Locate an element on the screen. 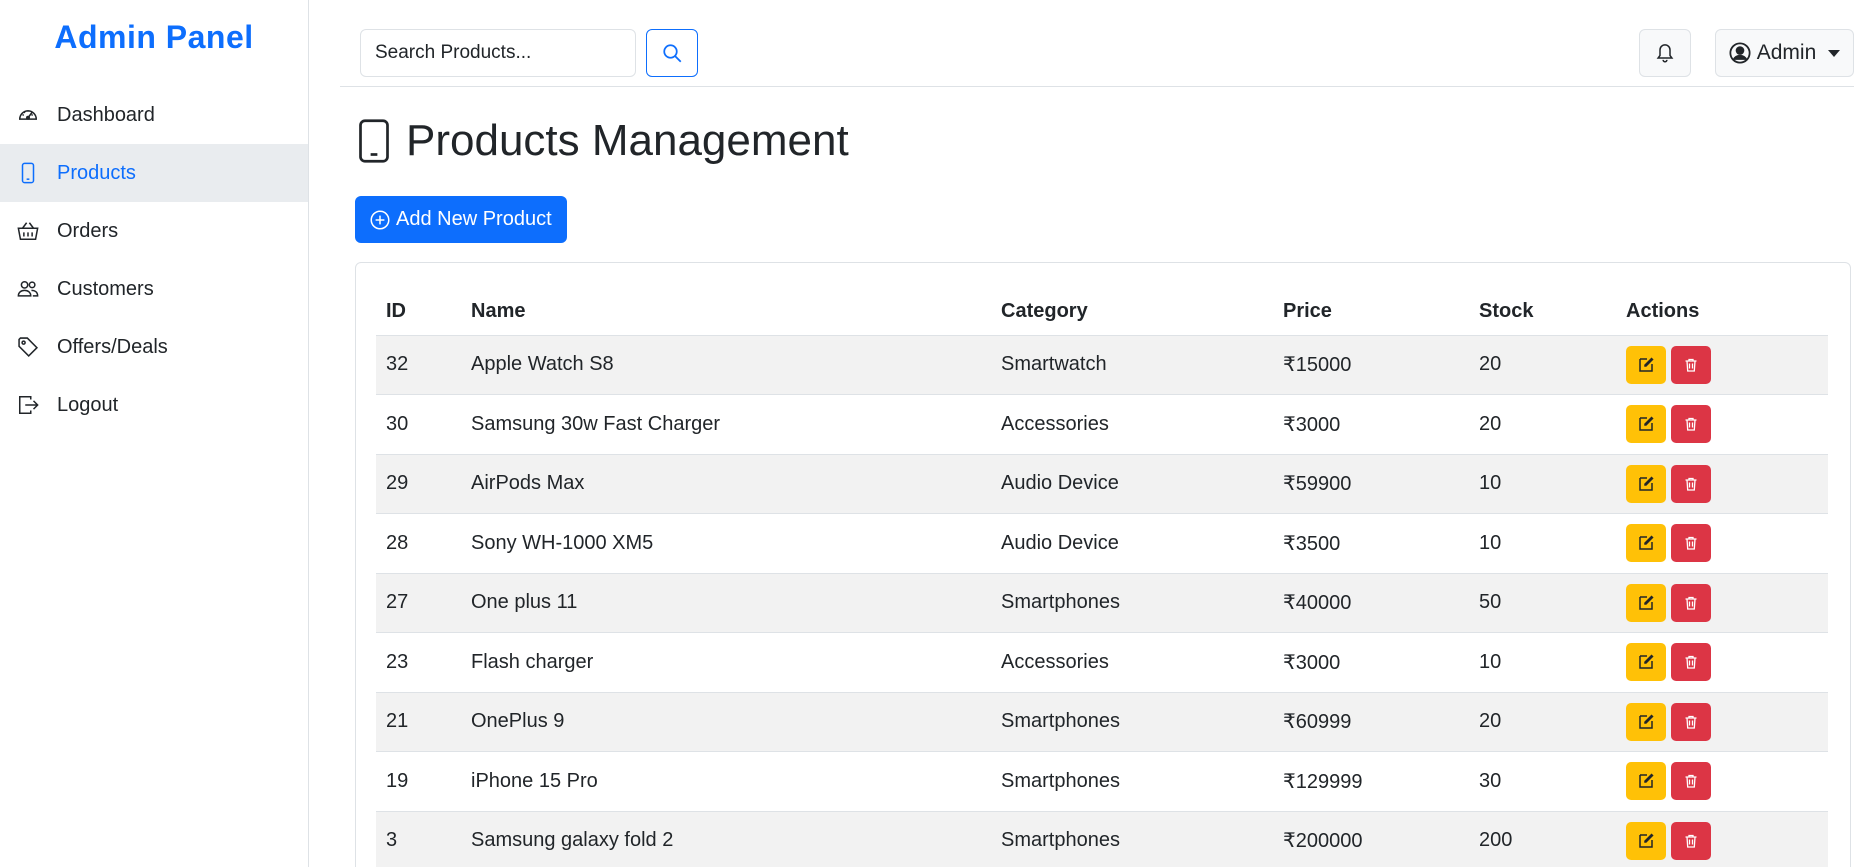 The height and width of the screenshot is (867, 1872). table-row: 21 OnePlus 9 Smartphones ₹60999 20 is located at coordinates (1102, 722).